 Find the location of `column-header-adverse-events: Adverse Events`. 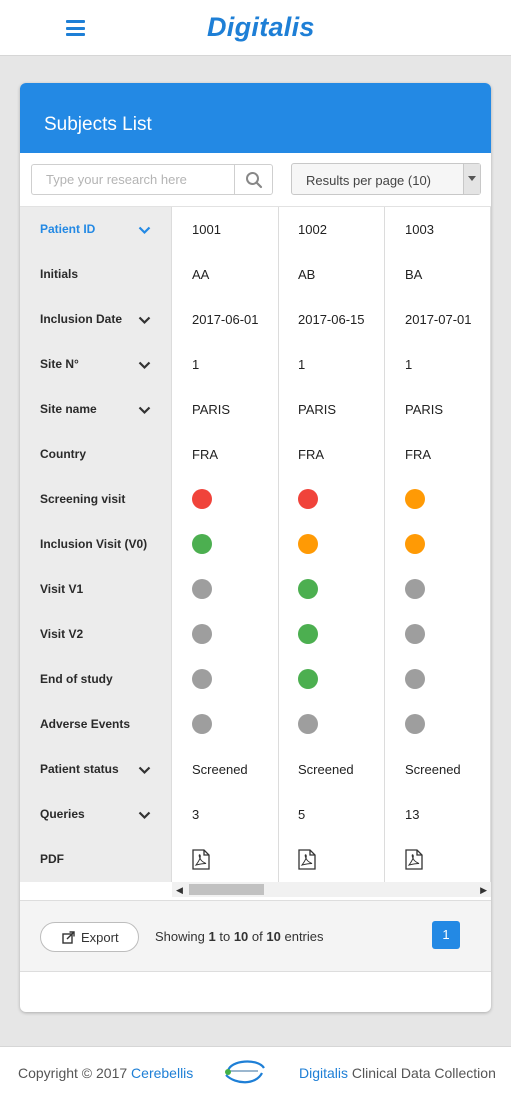

column-header-adverse-events: Adverse Events is located at coordinates (85, 724).